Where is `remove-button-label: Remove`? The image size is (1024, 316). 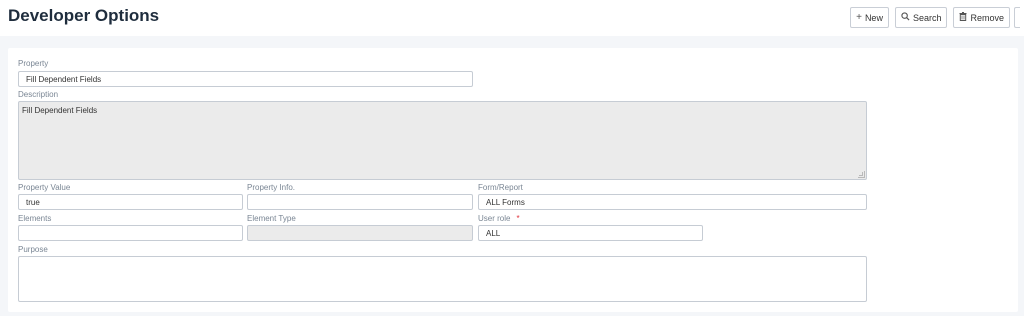 remove-button-label: Remove is located at coordinates (987, 17).